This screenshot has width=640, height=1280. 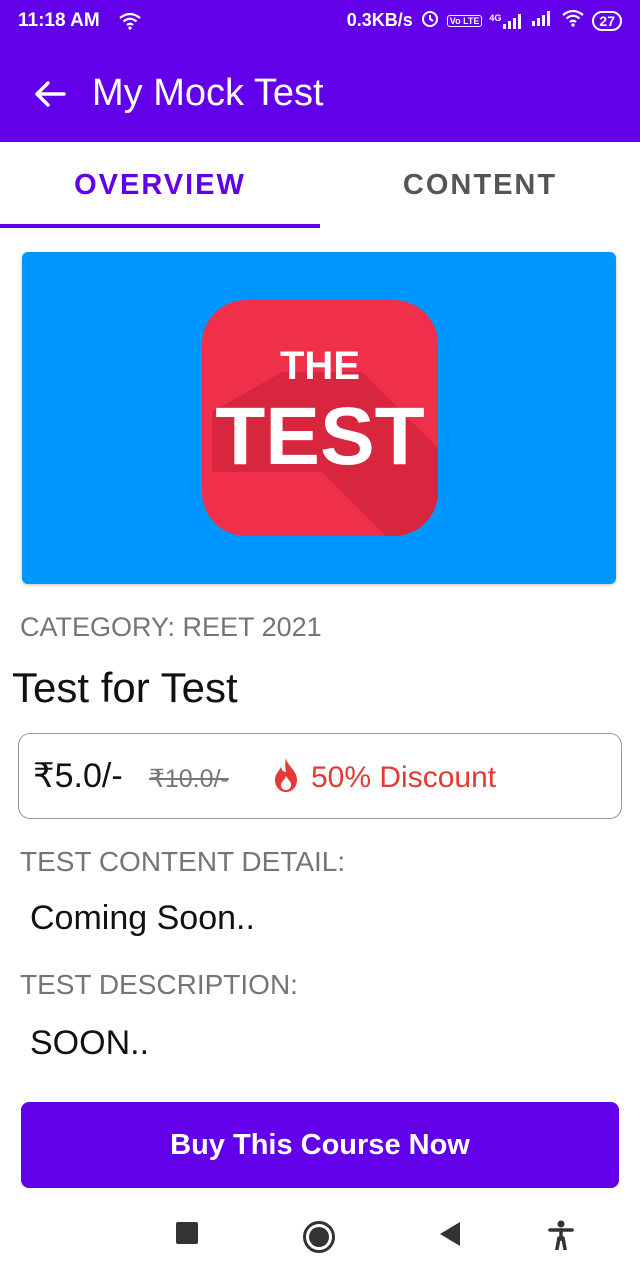 What do you see at coordinates (142, 918) in the screenshot?
I see `content-detail-value: Coming Soon..` at bounding box center [142, 918].